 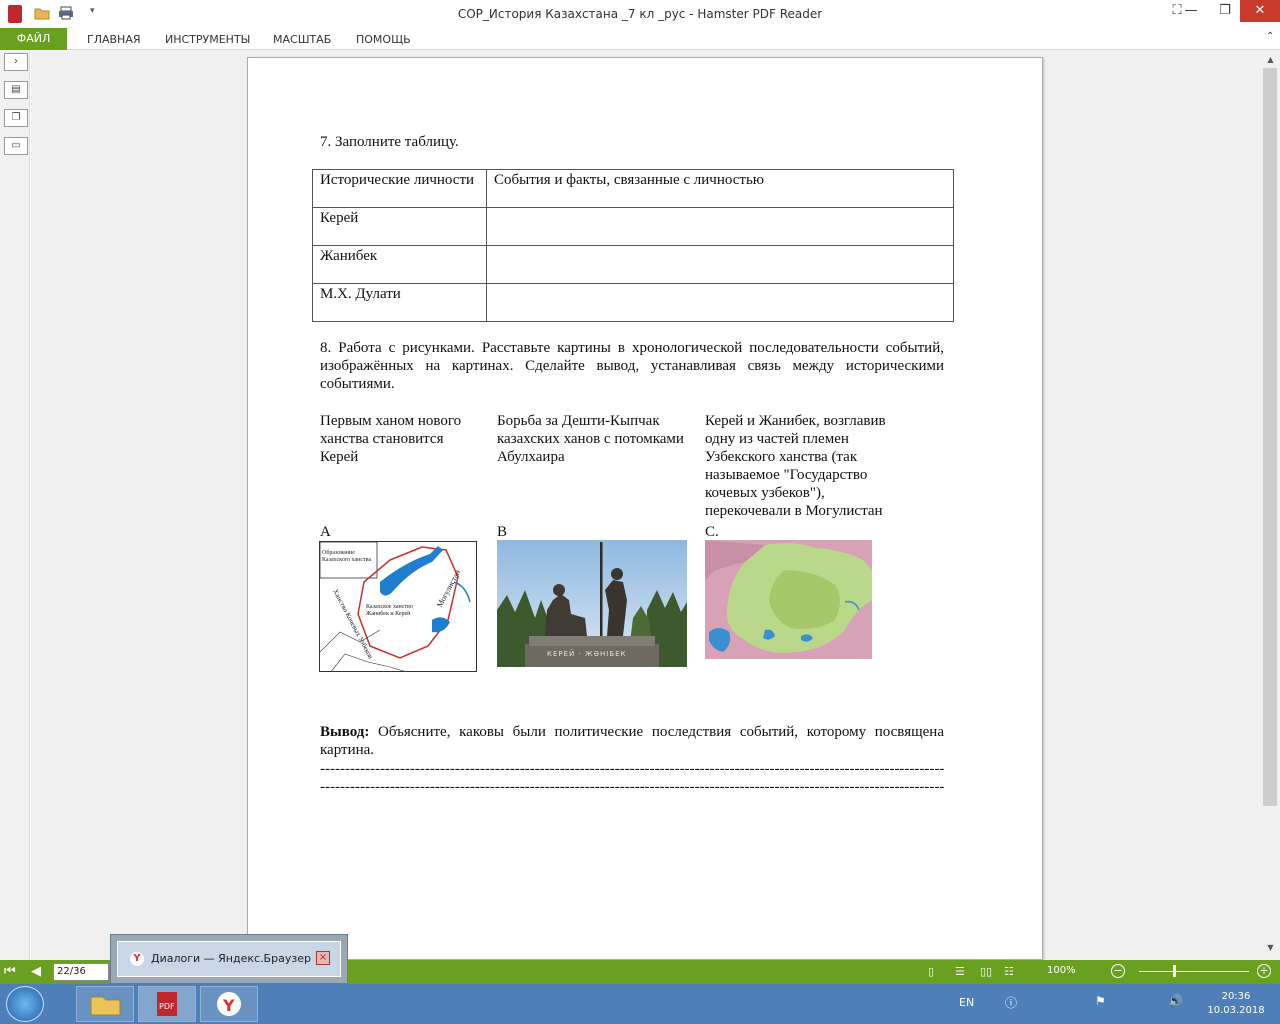 What do you see at coordinates (33, 39) in the screenshot?
I see `tab-file: ФАЙЛ` at bounding box center [33, 39].